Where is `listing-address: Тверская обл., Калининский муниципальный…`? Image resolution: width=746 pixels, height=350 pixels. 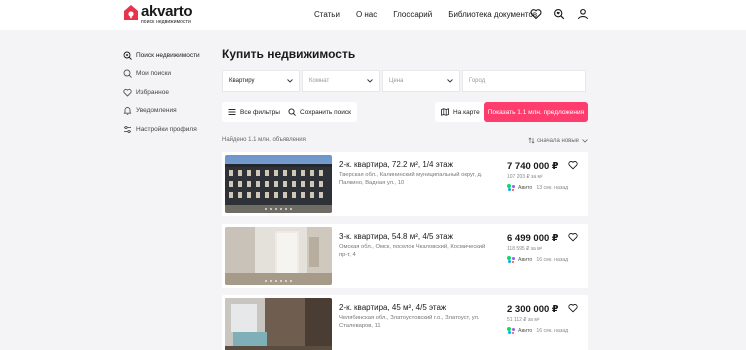
listing-address: Тверская обл., Калининский муниципальный… is located at coordinates (411, 179).